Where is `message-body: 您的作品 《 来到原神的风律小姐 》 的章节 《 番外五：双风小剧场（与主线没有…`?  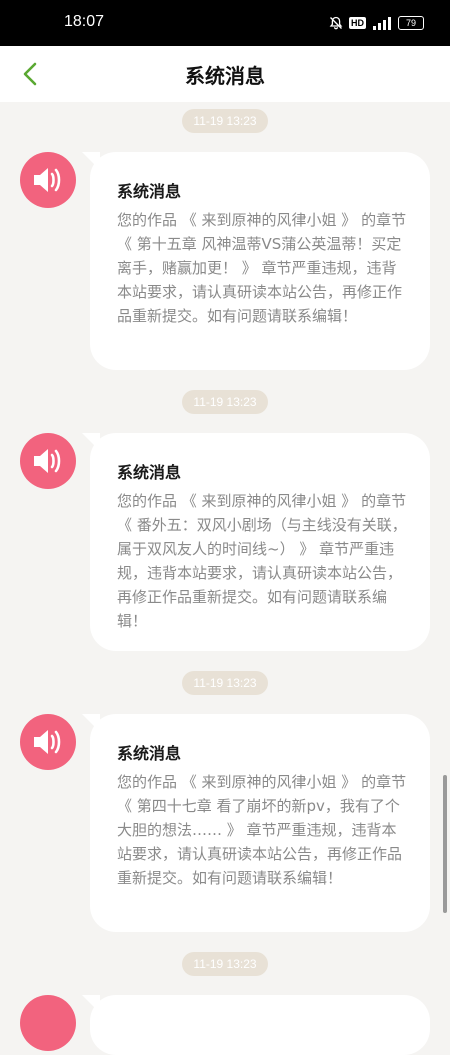 message-body: 您的作品 《 来到原神的风律小姐 》 的章节 《 番外五：双风小剧场（与主线没有… is located at coordinates (262, 561).